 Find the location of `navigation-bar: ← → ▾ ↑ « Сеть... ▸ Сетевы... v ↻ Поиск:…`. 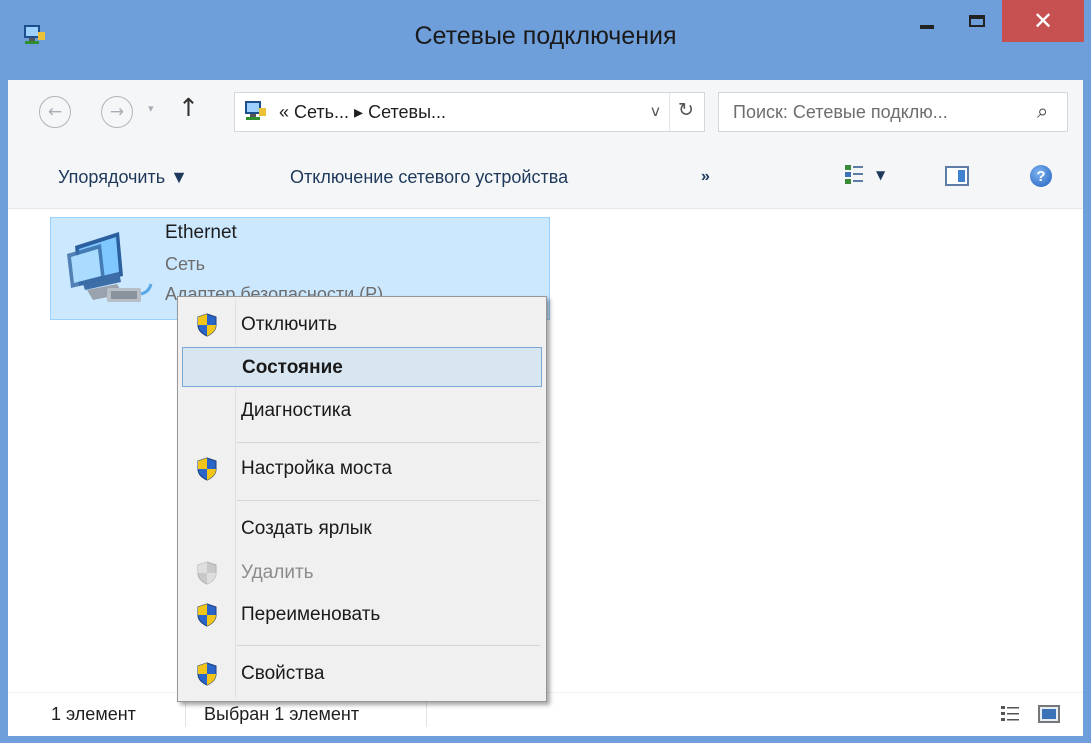

navigation-bar: ← → ▾ ↑ « Сеть... ▸ Сетевы... v ↻ Поиск:… is located at coordinates (545, 115).